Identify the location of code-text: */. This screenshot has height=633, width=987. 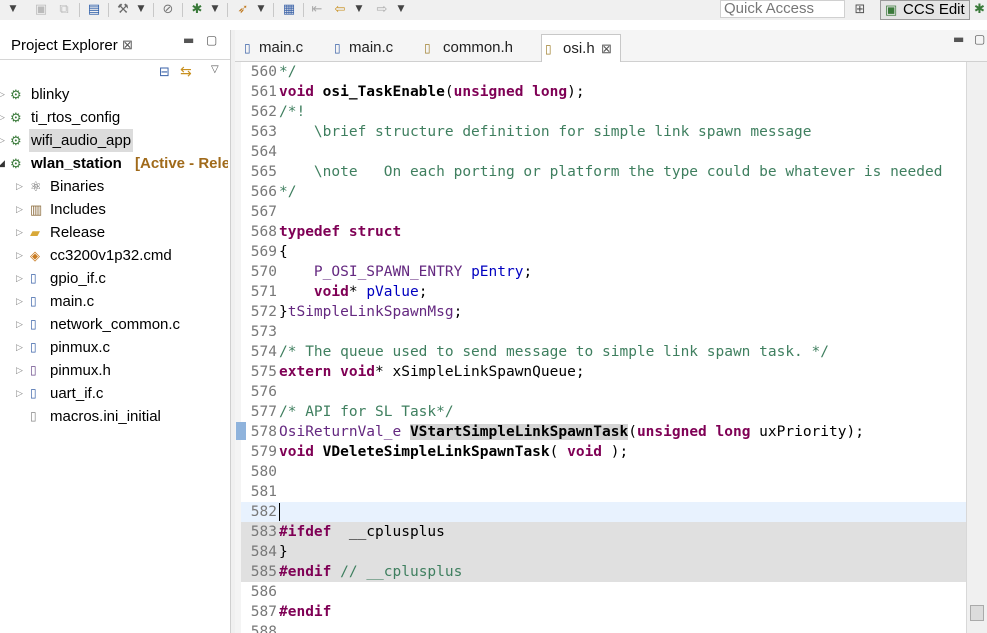
(288, 72).